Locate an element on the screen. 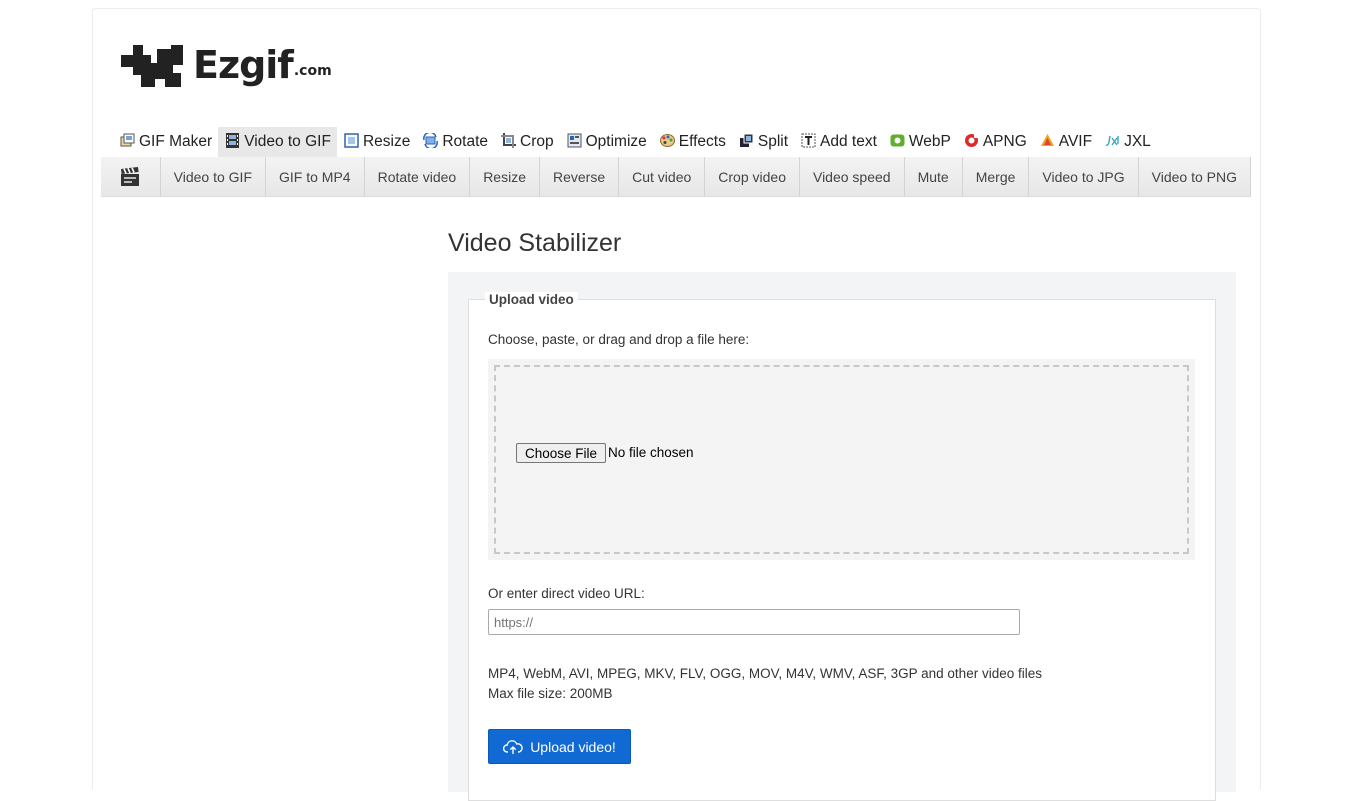 Image resolution: width=1353 pixels, height=801 pixels. logo-puzzle-icon is located at coordinates (152, 66).